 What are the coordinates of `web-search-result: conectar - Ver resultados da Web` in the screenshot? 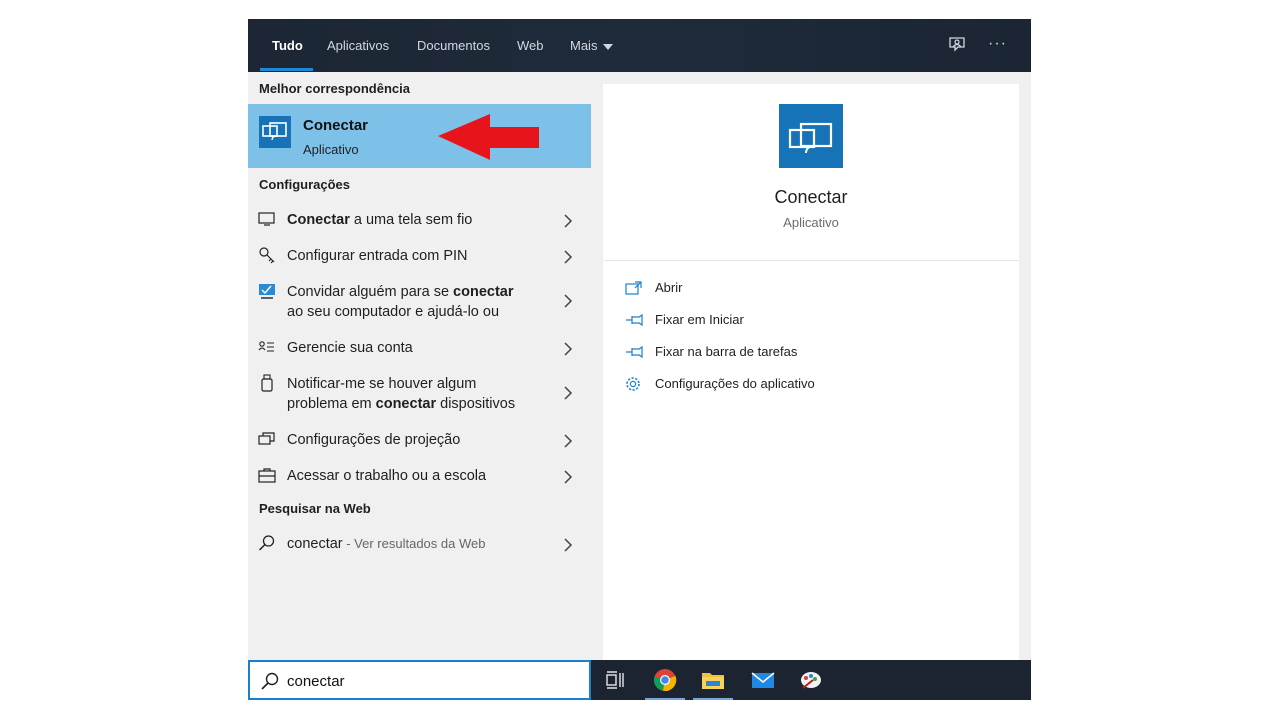 It's located at (419, 545).